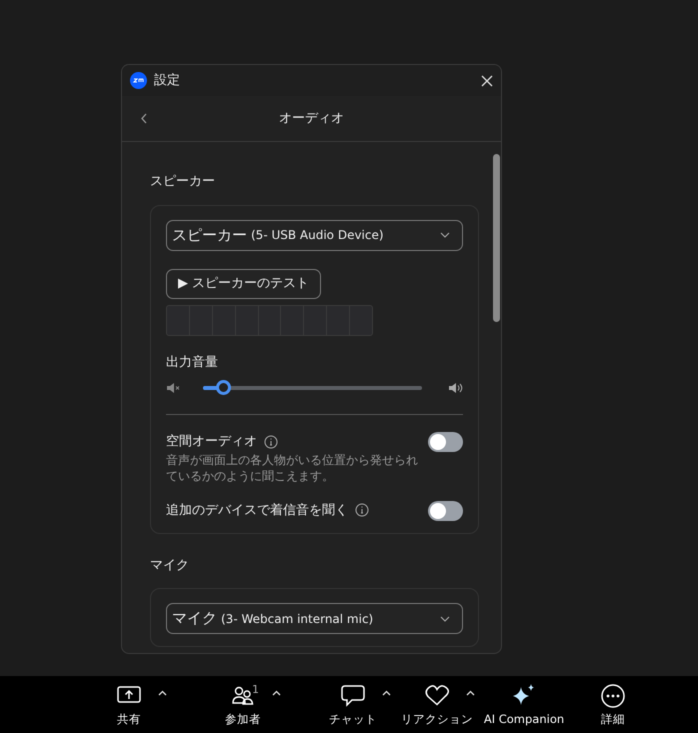 The width and height of the screenshot is (698, 733). What do you see at coordinates (223, 387) in the screenshot?
I see `slider-thumb` at bounding box center [223, 387].